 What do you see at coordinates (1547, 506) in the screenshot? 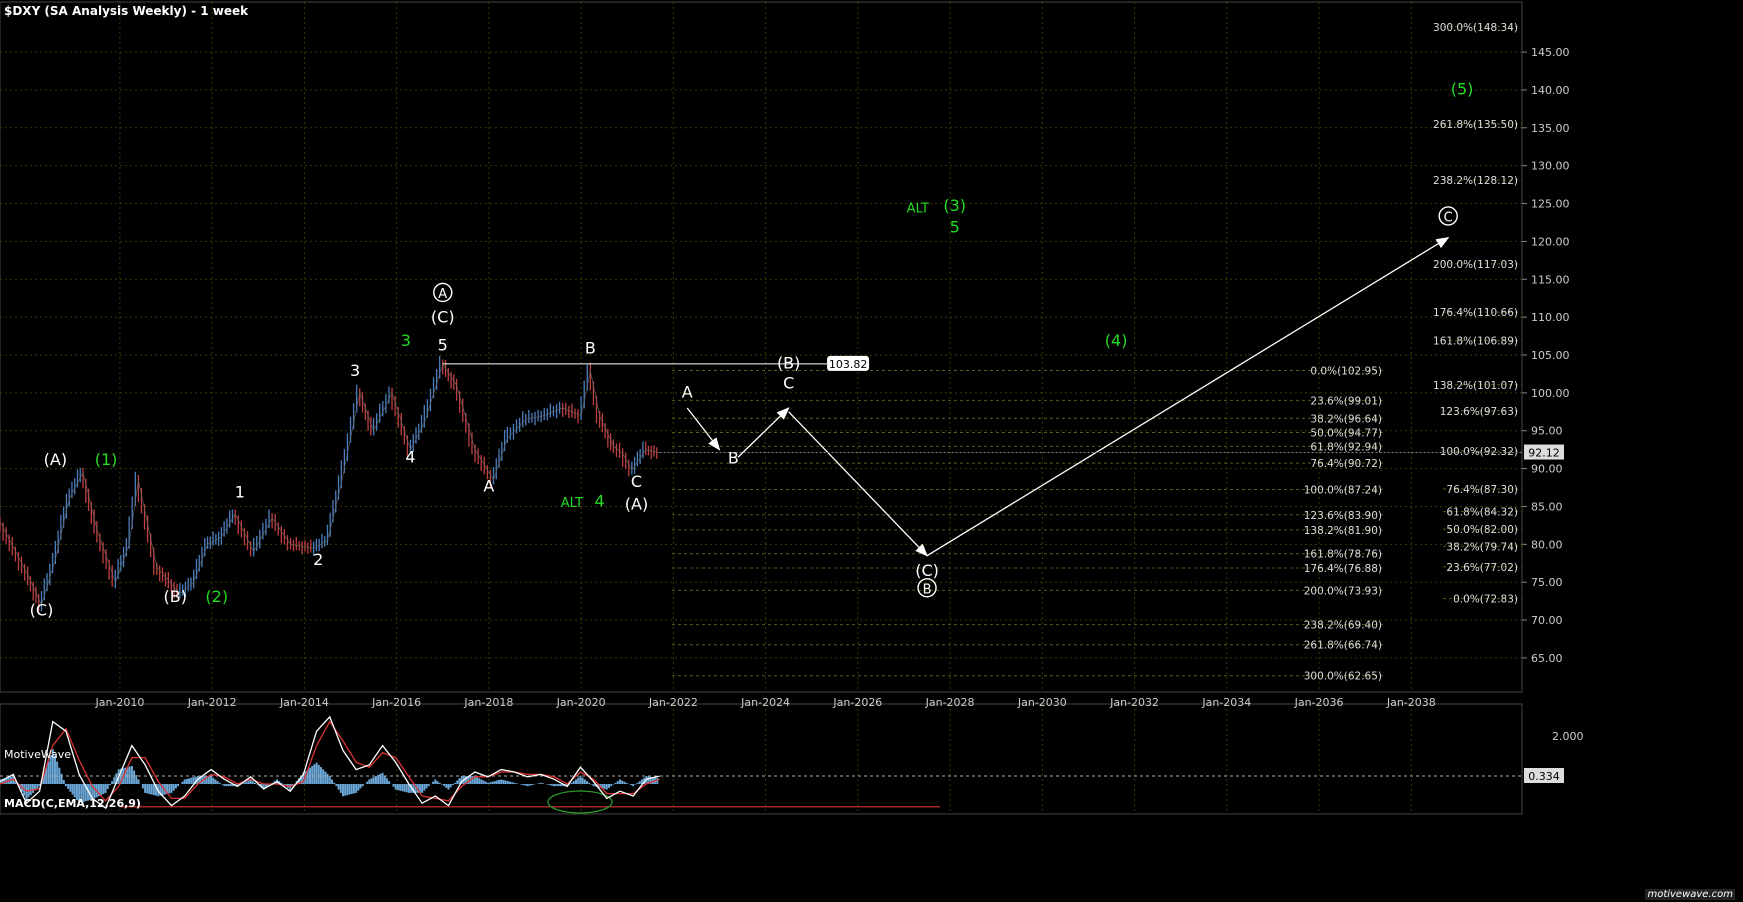
I see `y-tick-label: 85.00` at bounding box center [1547, 506].